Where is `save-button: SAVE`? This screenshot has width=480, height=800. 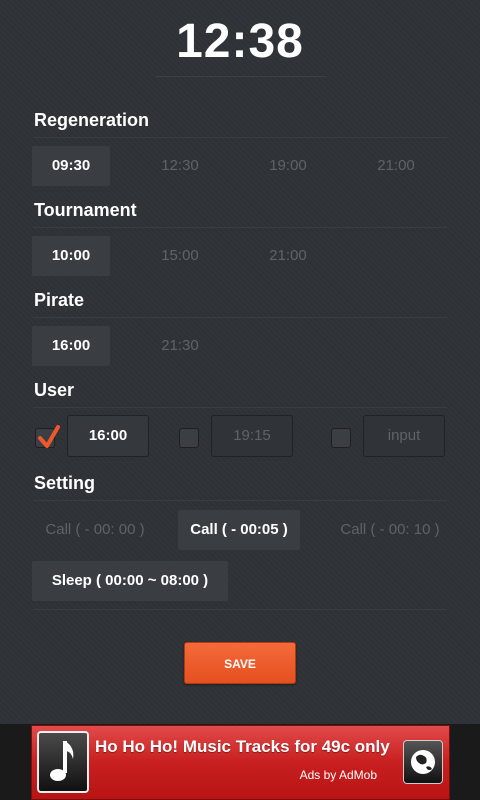 save-button: SAVE is located at coordinates (240, 663).